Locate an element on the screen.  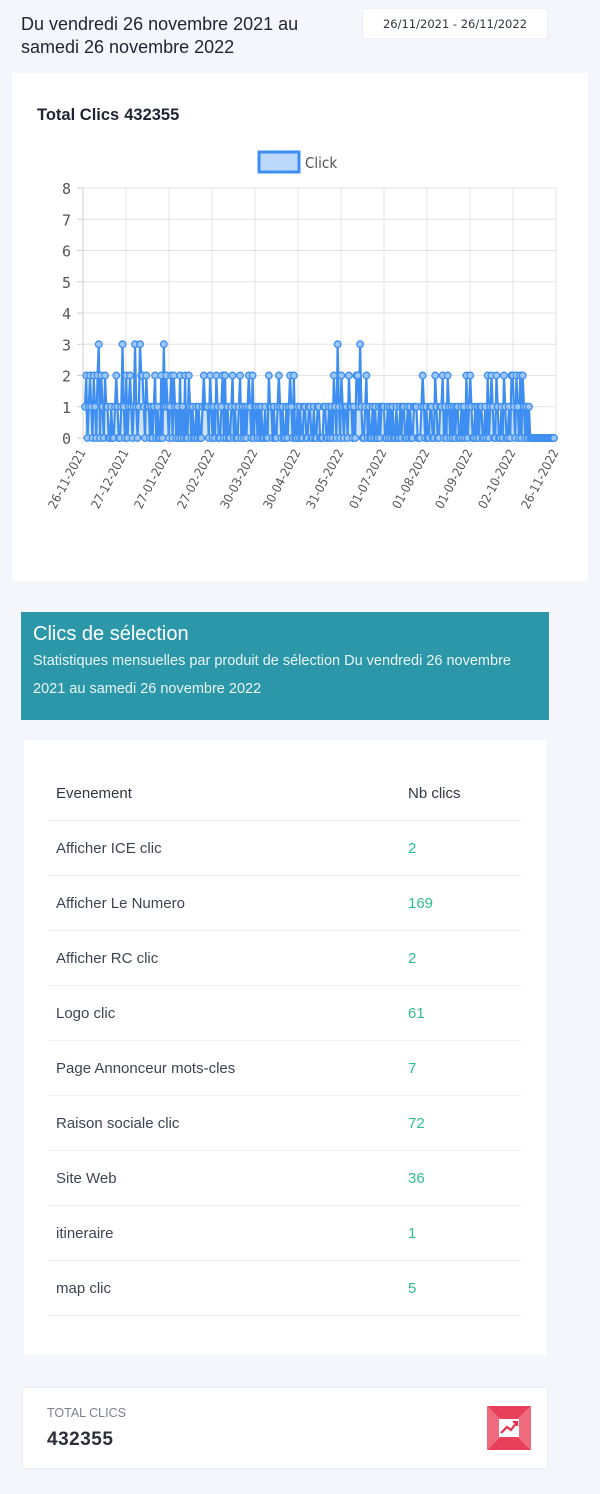
event-clicks: 36 is located at coordinates (416, 1178).